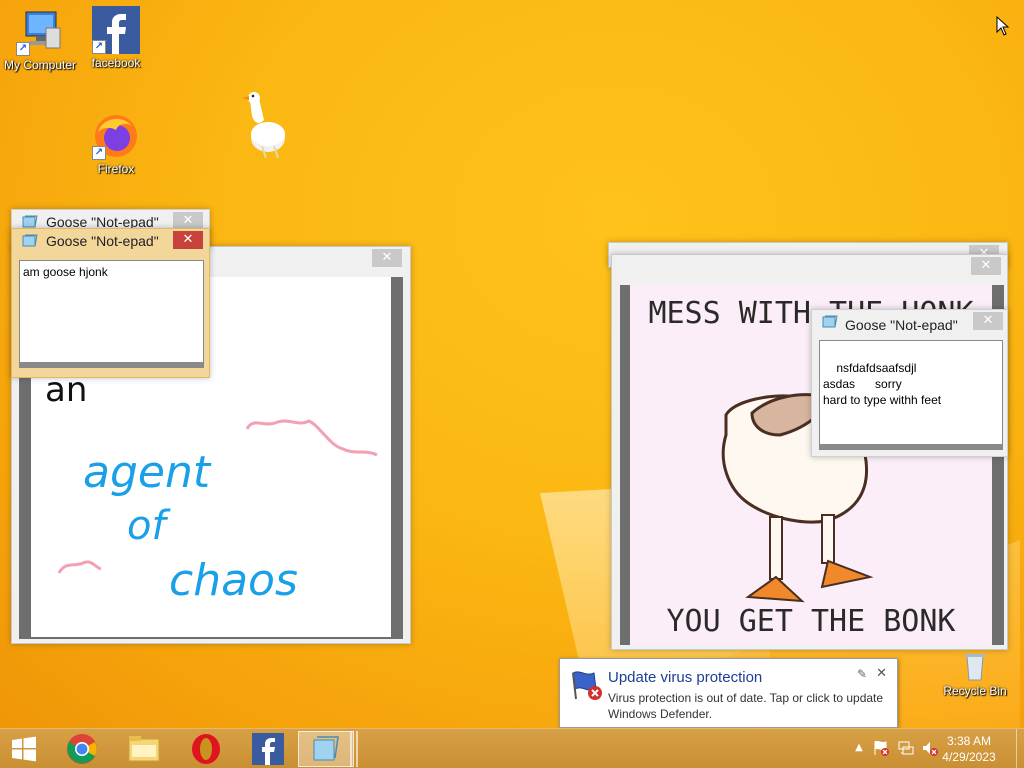 The image size is (1024, 768). Describe the element at coordinates (1020, 748) in the screenshot. I see `show-desktop-button` at that location.